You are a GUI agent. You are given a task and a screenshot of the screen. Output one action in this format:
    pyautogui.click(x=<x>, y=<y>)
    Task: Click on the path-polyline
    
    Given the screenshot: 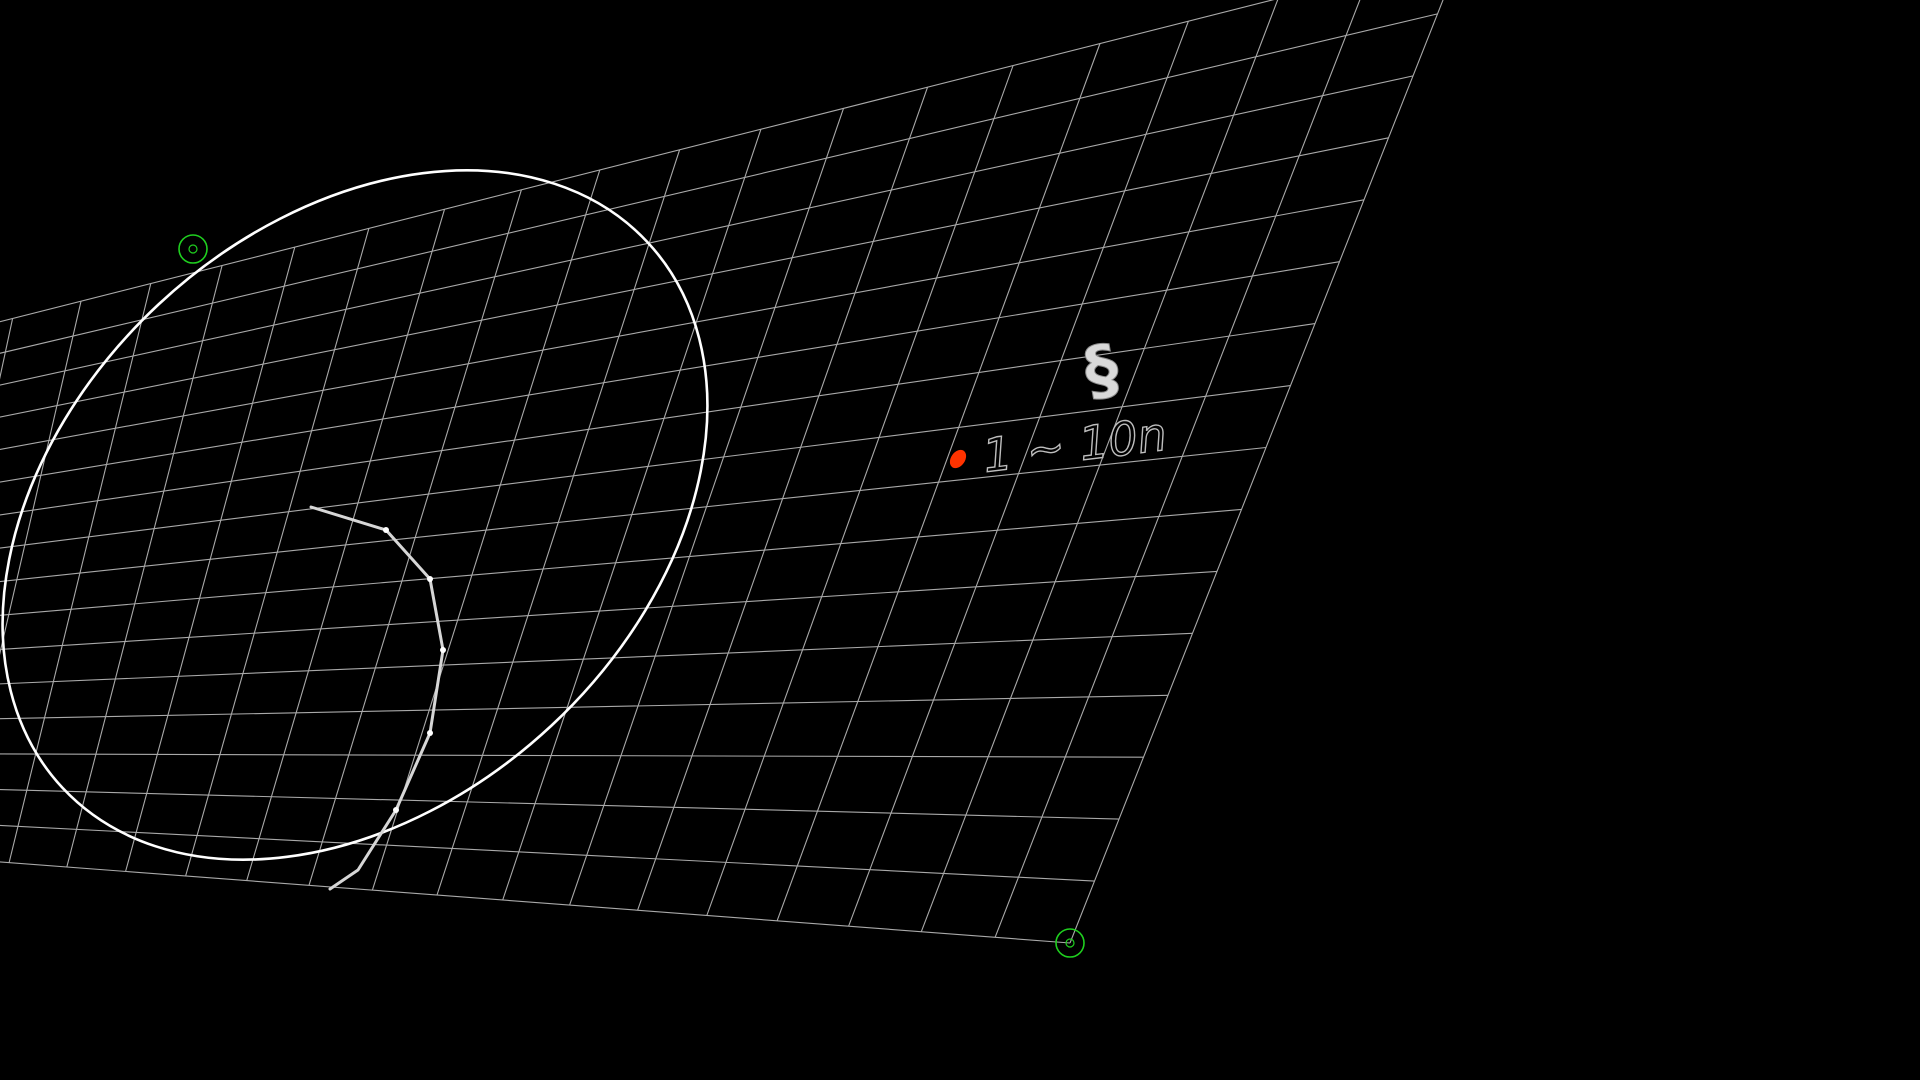 What is the action you would take?
    pyautogui.click(x=377, y=698)
    